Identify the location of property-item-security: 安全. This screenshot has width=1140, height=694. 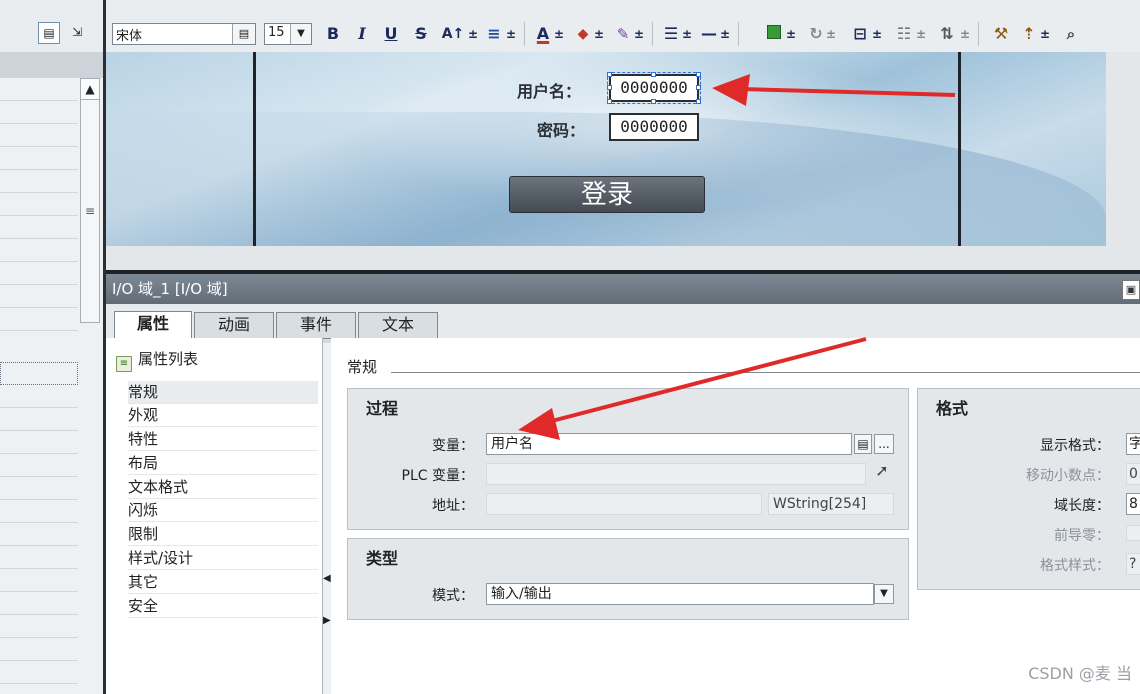
(223, 606).